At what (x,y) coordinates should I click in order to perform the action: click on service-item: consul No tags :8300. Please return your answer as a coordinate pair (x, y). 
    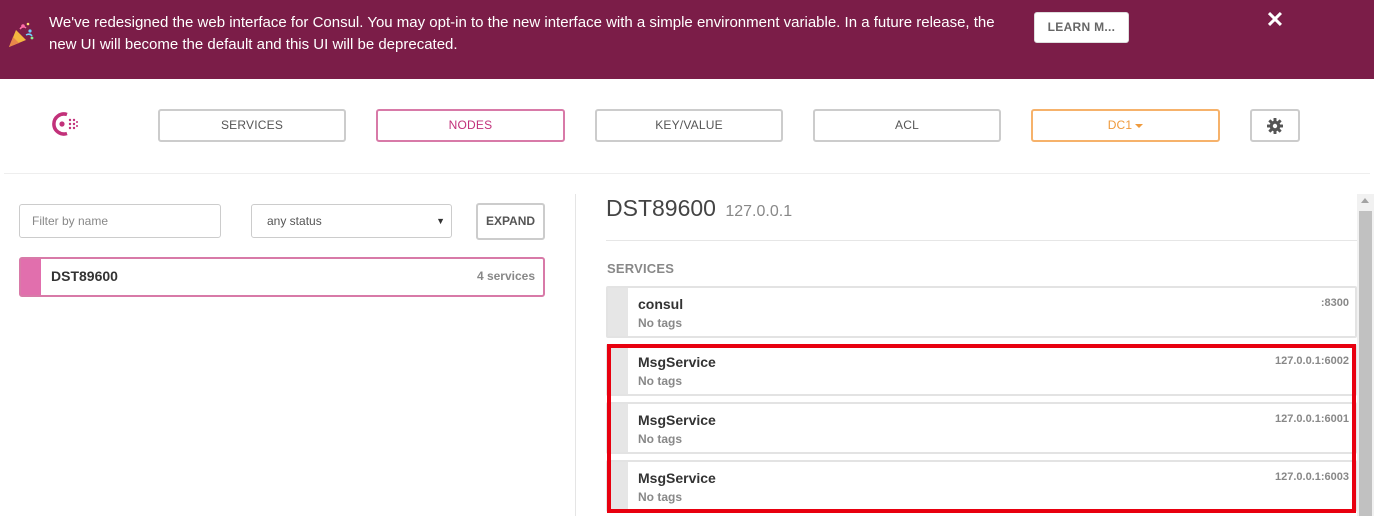
    Looking at the image, I should click on (981, 312).